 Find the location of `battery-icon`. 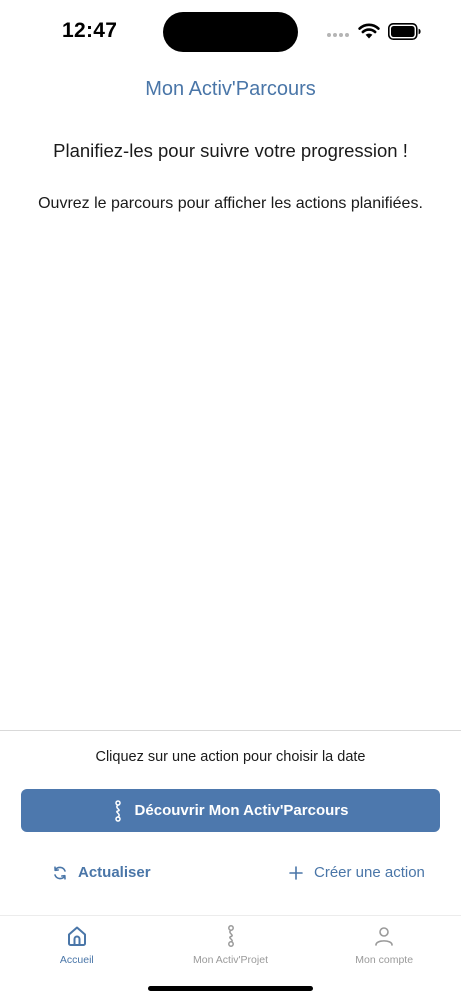

battery-icon is located at coordinates (404, 31).